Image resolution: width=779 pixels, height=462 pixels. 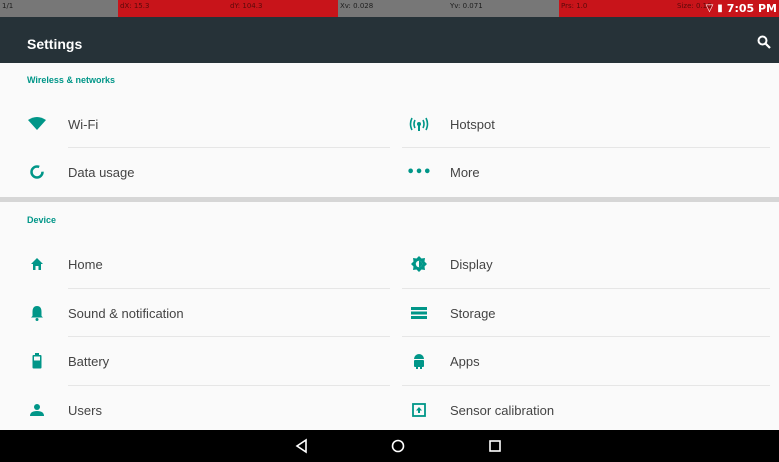 I want to click on setting-label: Sensor calibration, so click(x=502, y=410).